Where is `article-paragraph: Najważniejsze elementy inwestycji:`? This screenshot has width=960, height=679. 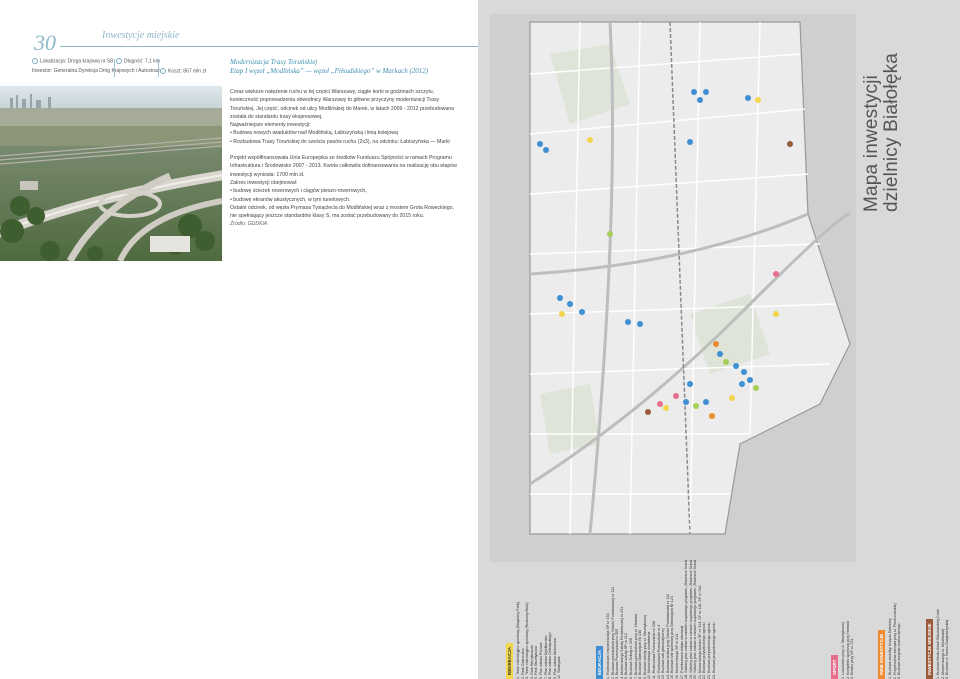 article-paragraph: Najważniejsze elementy inwestycji: is located at coordinates (270, 125).